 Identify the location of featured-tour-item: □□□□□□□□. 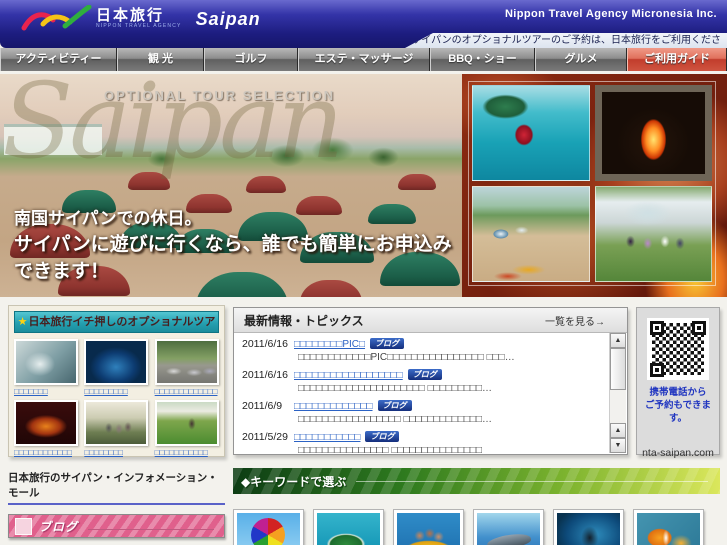
(116, 428).